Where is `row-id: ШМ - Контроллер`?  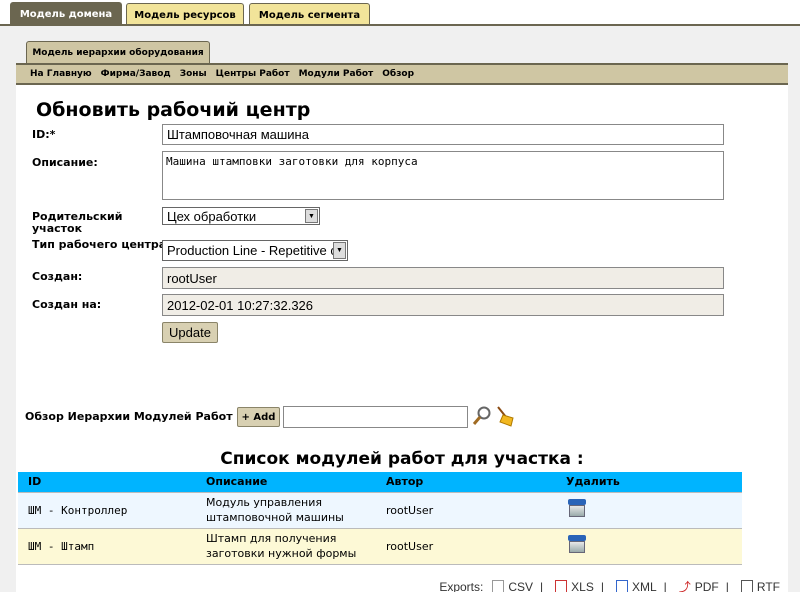
row-id: ШМ - Контроллер is located at coordinates (107, 510).